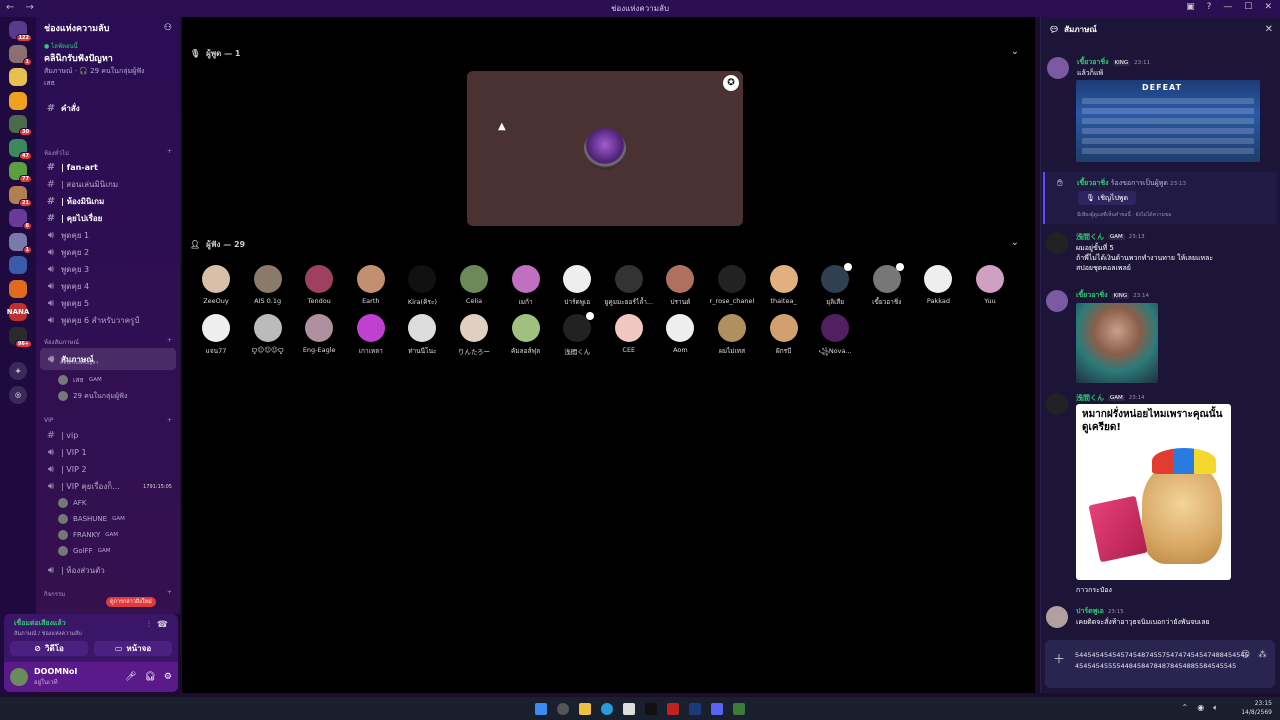 The height and width of the screenshot is (720, 1280). Describe the element at coordinates (474, 335) in the screenshot. I see `audience-member: りんたろー` at that location.